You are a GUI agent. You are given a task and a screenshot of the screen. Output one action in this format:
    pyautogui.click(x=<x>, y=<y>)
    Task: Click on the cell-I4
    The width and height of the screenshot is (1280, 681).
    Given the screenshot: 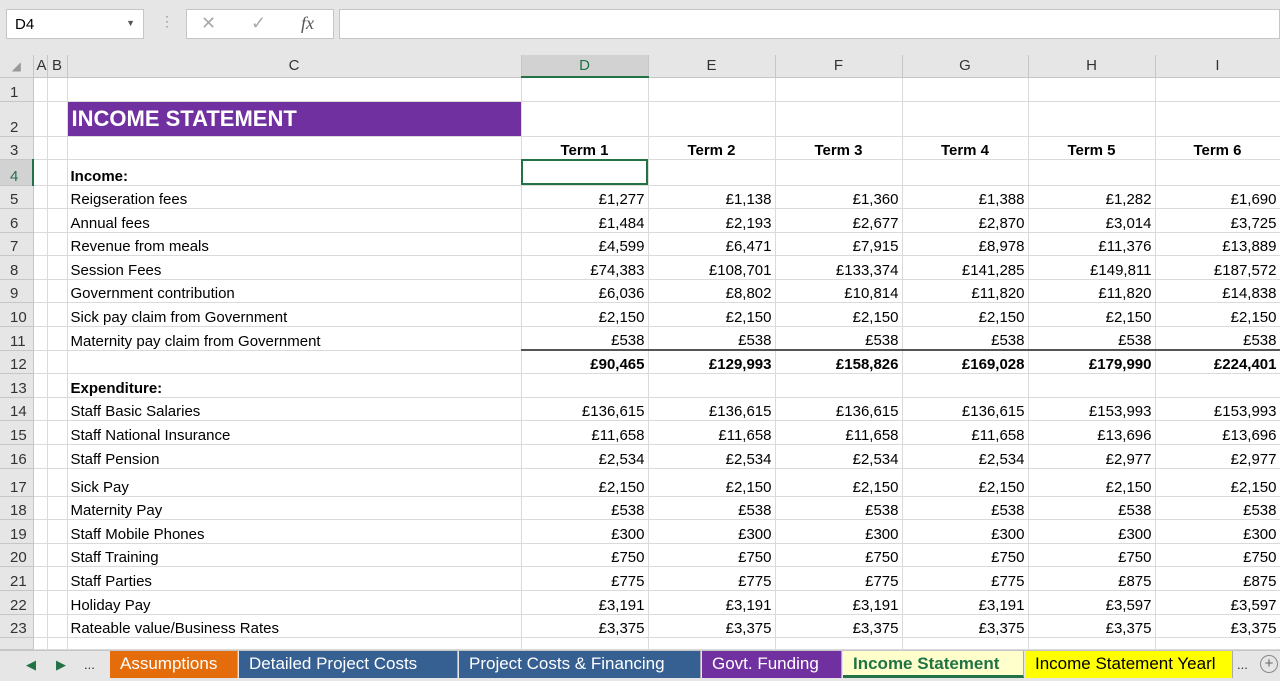 What is the action you would take?
    pyautogui.click(x=1217, y=172)
    